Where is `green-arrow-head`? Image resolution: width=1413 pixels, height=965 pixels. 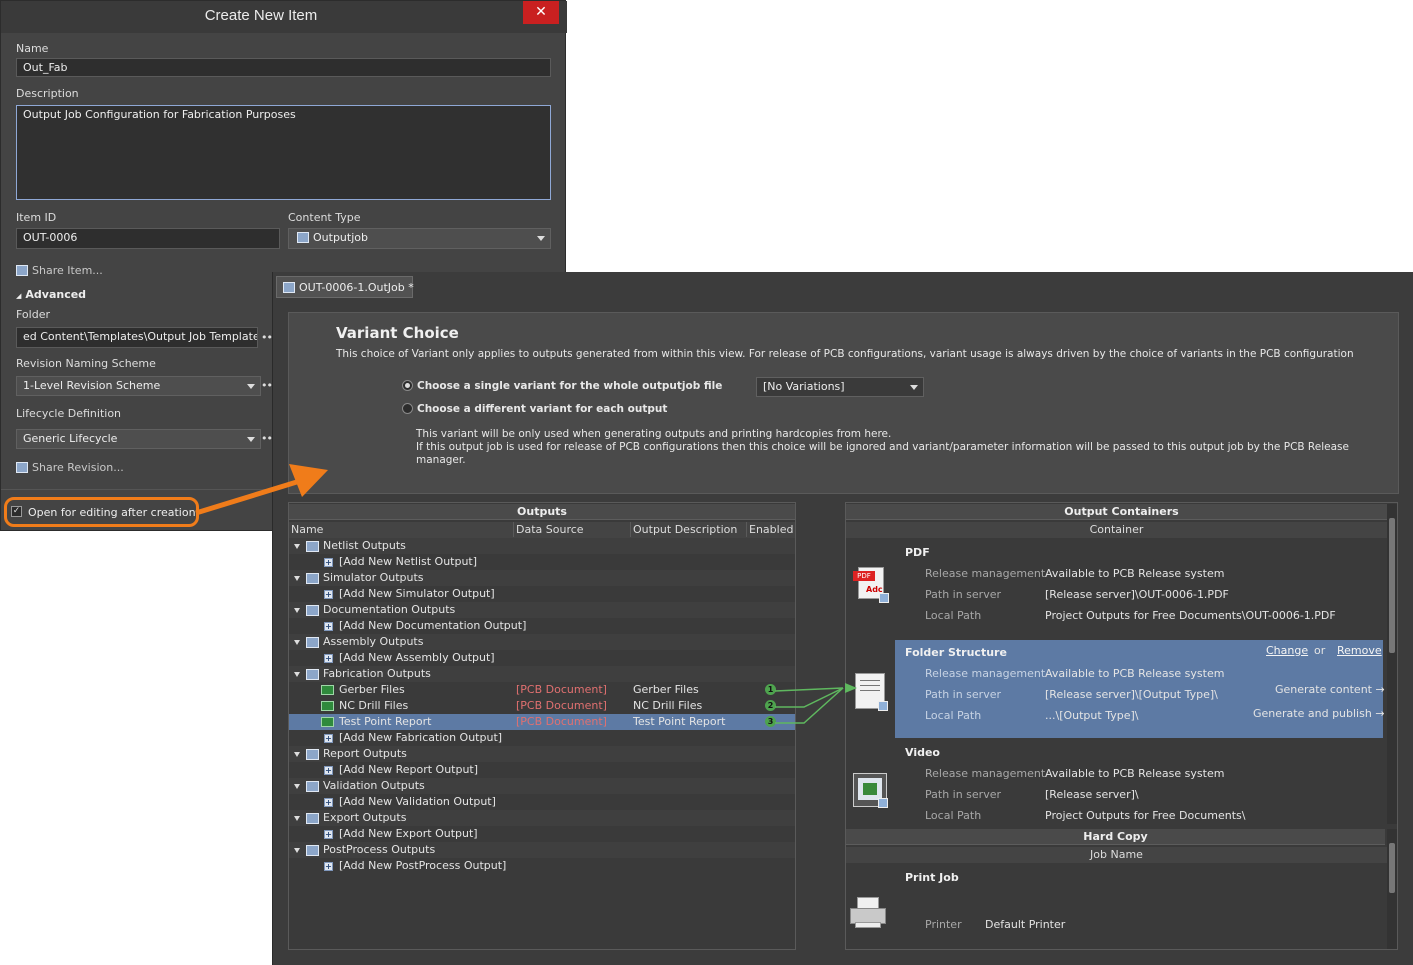 green-arrow-head is located at coordinates (851, 688).